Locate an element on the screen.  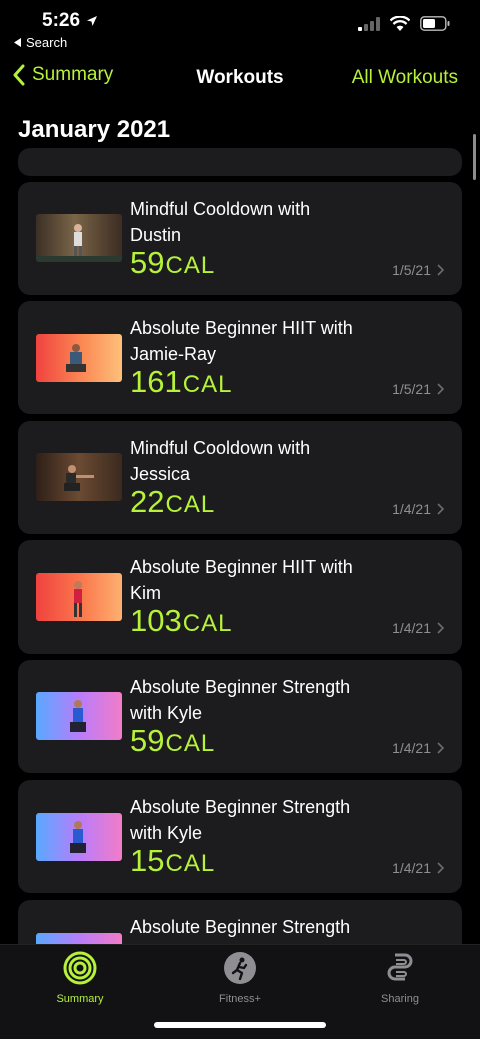
workout-calories: 103 CAL is located at coordinates (181, 622).